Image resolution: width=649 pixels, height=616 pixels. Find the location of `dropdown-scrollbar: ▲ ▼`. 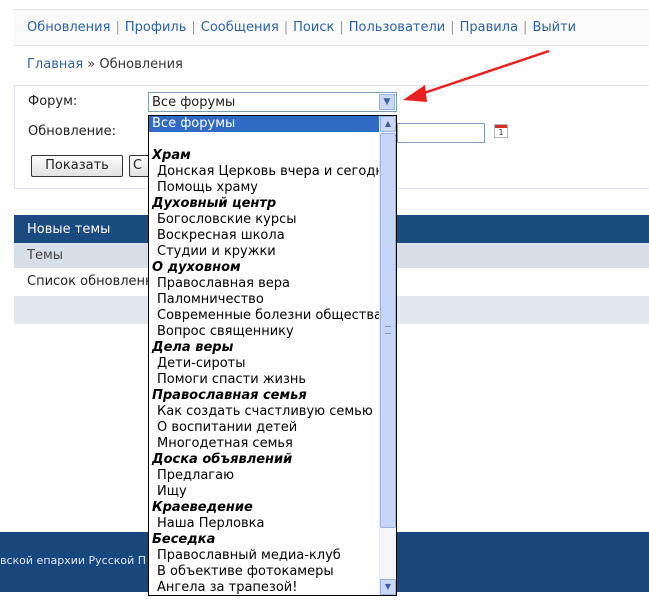

dropdown-scrollbar: ▲ ▼ is located at coordinates (387, 355).